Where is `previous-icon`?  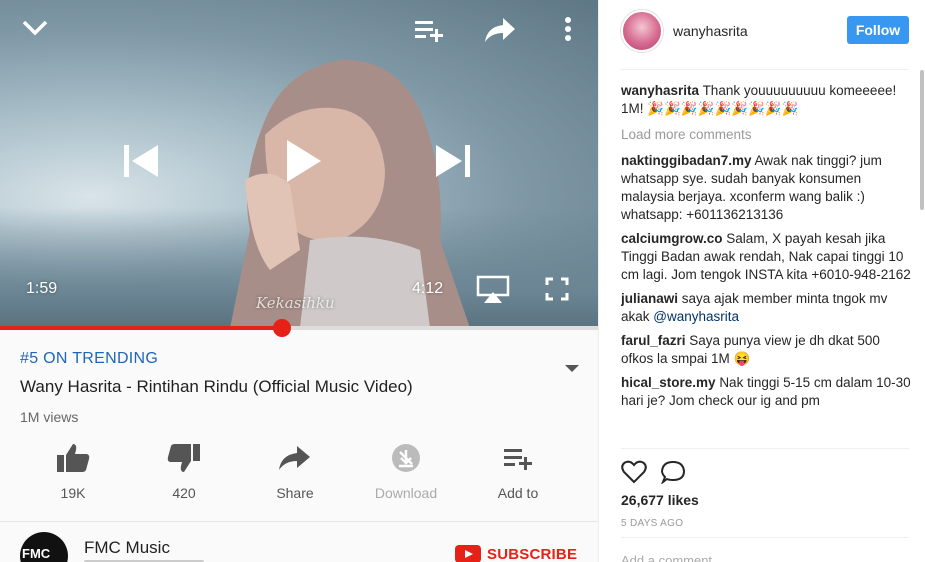
previous-icon is located at coordinates (140, 161).